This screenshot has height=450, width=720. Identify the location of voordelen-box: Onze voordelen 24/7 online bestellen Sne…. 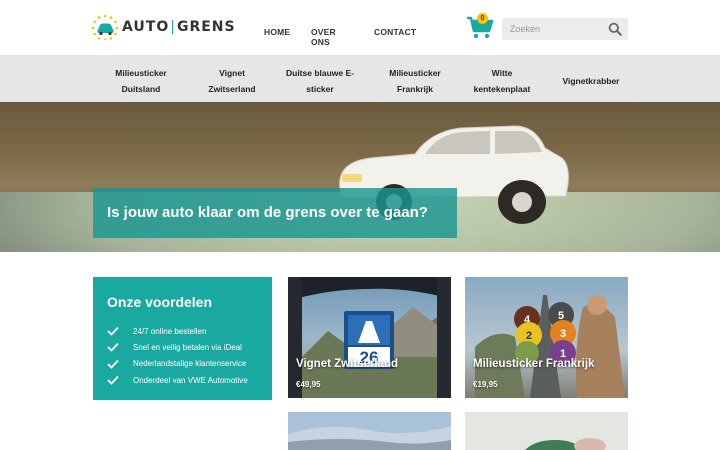
(182, 338).